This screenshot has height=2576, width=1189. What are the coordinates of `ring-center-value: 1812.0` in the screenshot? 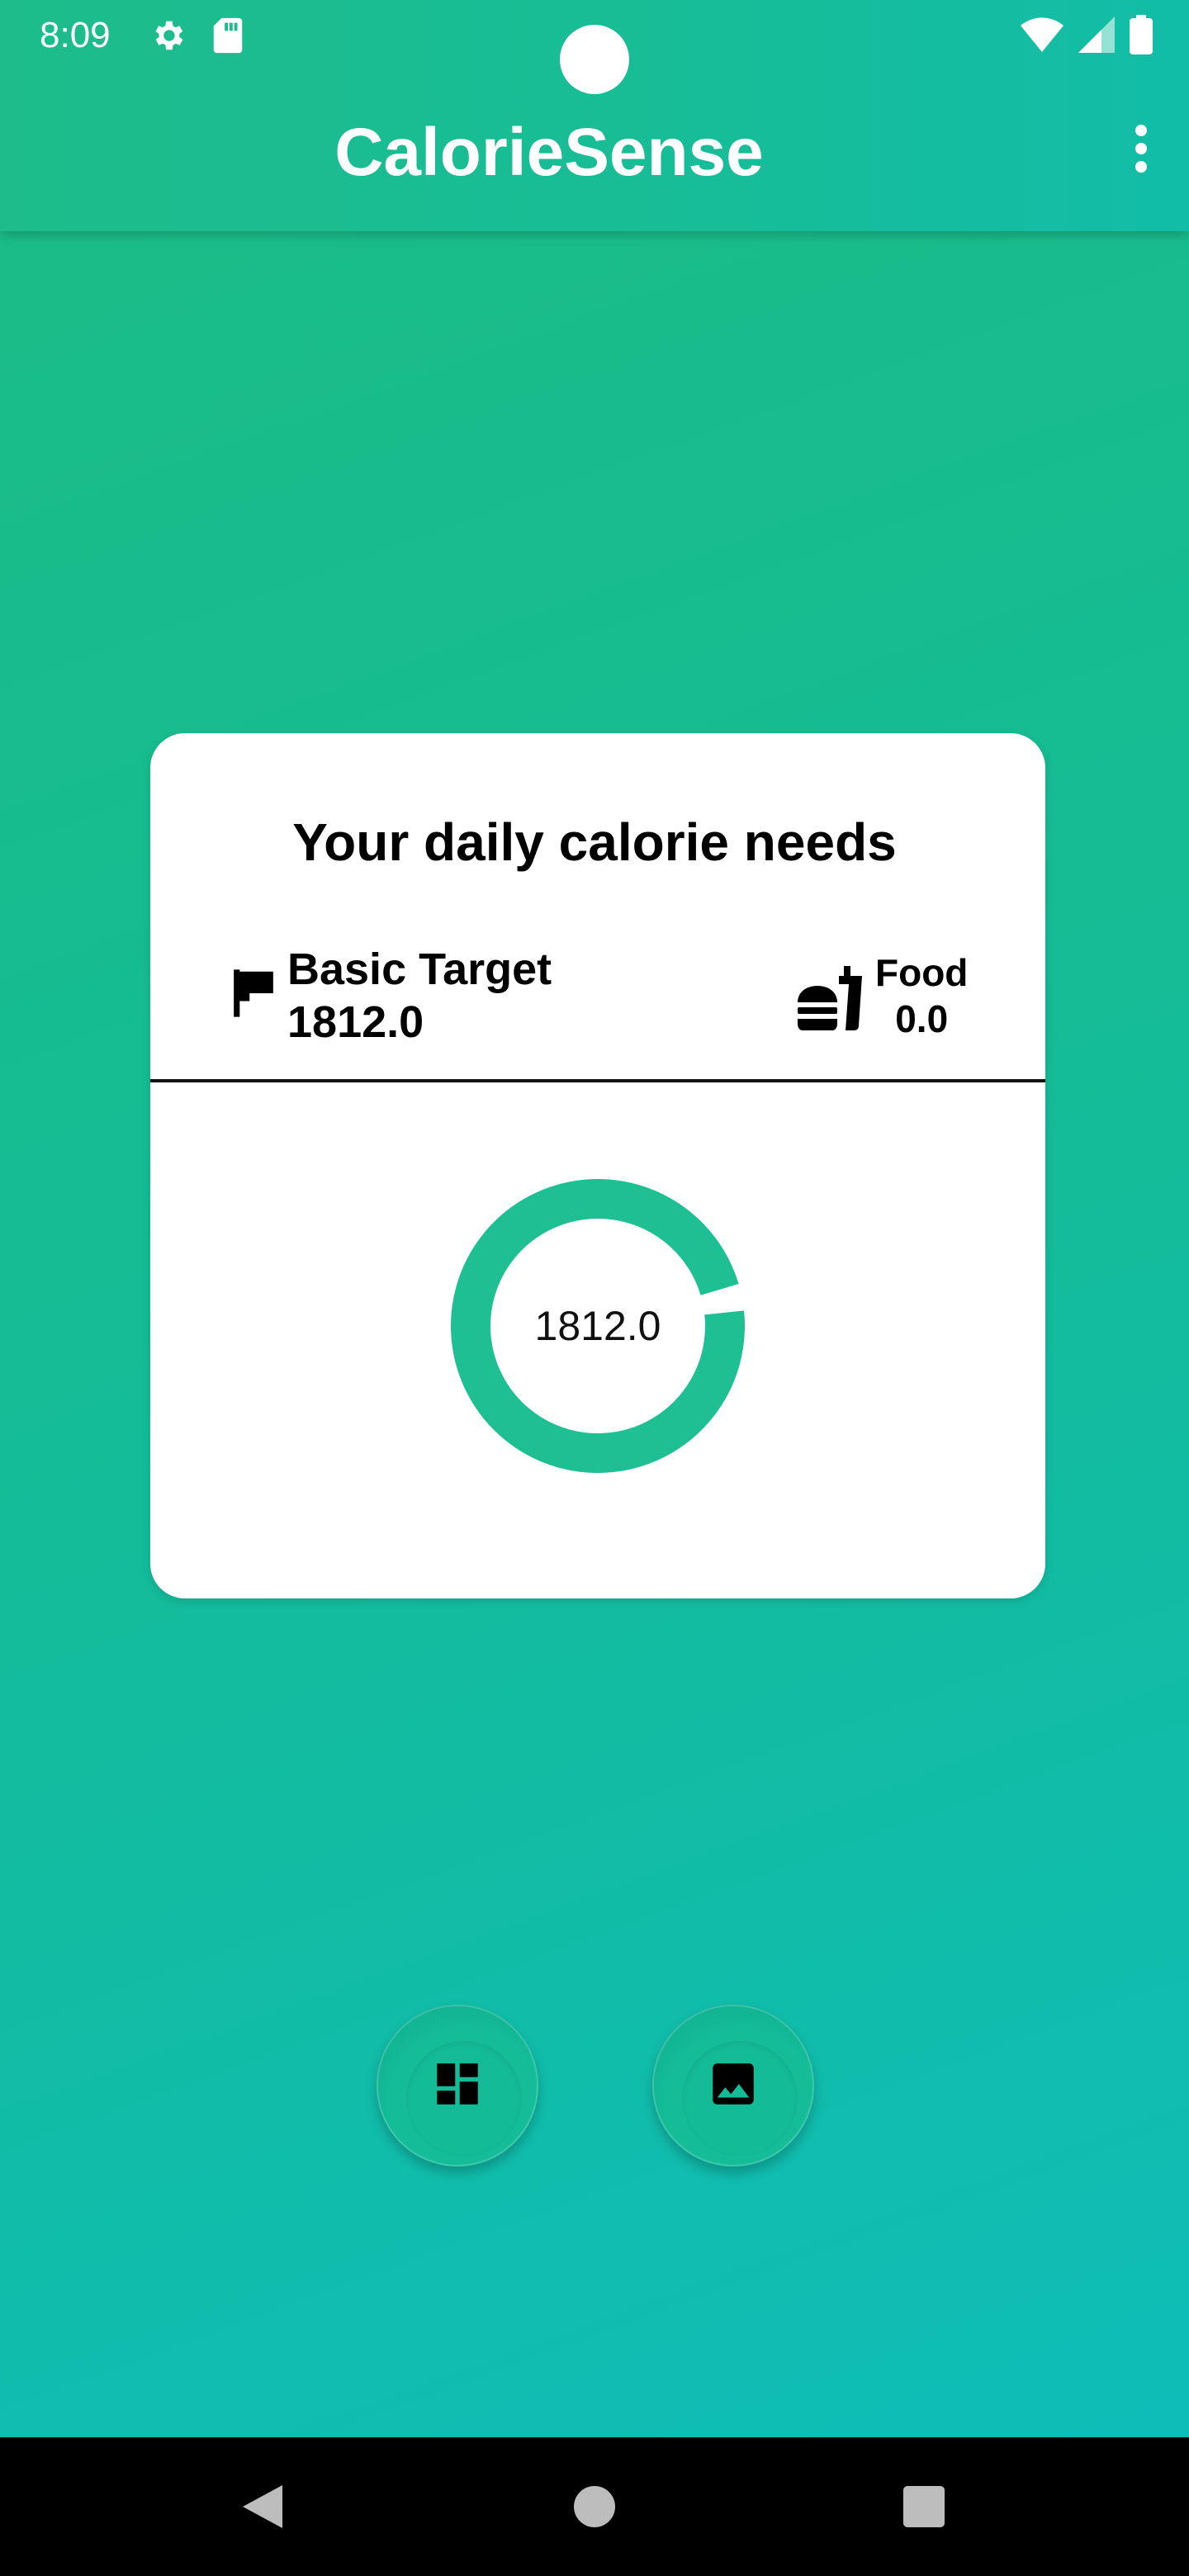 It's located at (597, 1326).